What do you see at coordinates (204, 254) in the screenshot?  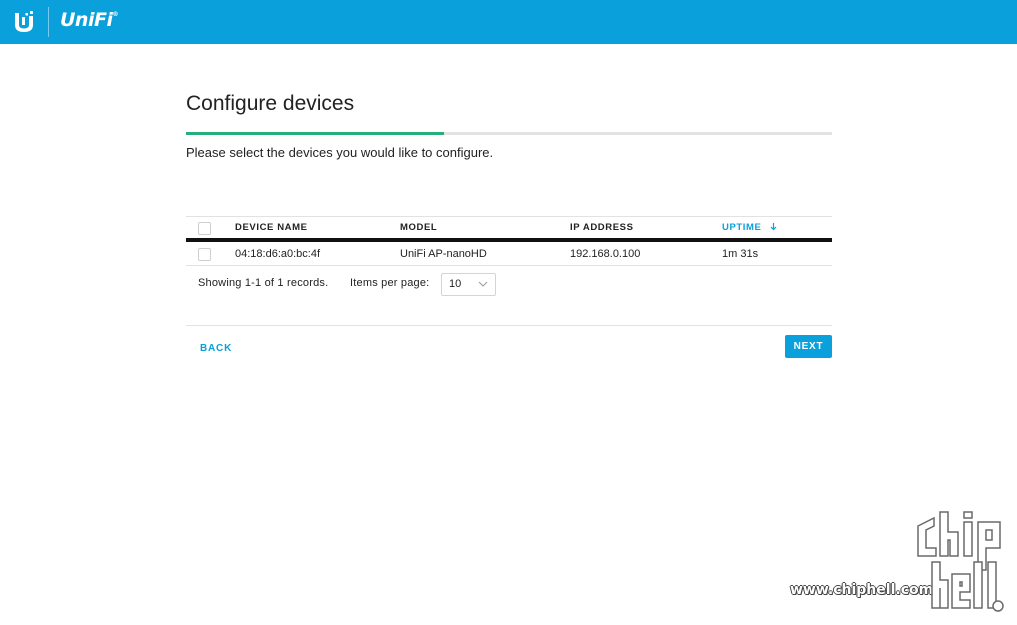 I see `row-checkbox` at bounding box center [204, 254].